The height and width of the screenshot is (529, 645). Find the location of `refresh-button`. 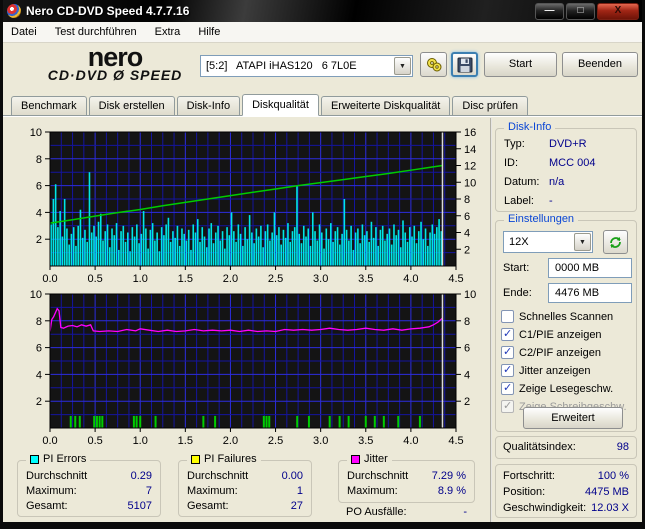

refresh-button is located at coordinates (615, 242).